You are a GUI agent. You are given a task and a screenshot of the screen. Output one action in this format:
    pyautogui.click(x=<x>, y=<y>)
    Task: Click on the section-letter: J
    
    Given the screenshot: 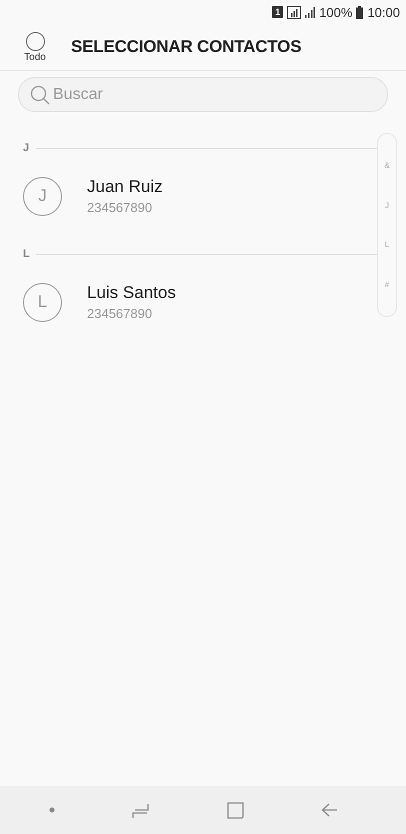 What is the action you would take?
    pyautogui.click(x=26, y=148)
    